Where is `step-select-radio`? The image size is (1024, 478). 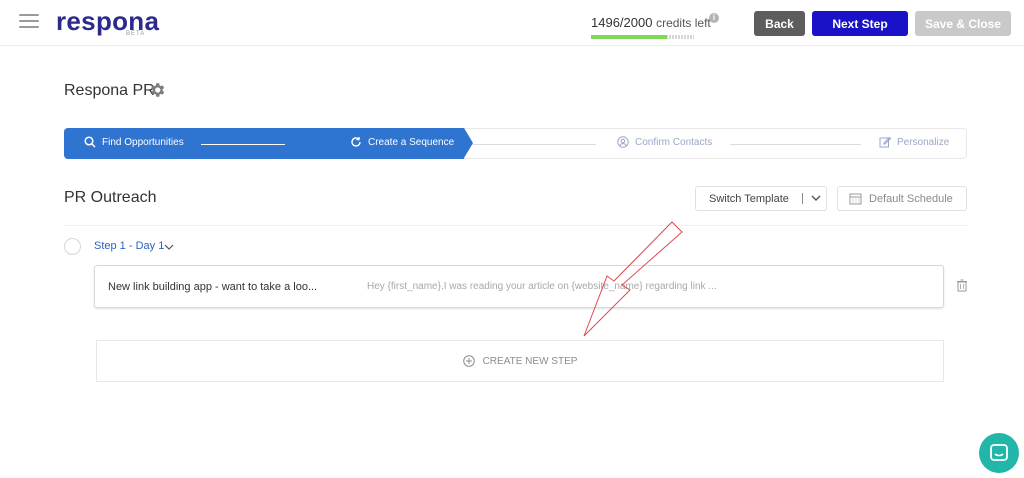
step-select-radio is located at coordinates (72, 246).